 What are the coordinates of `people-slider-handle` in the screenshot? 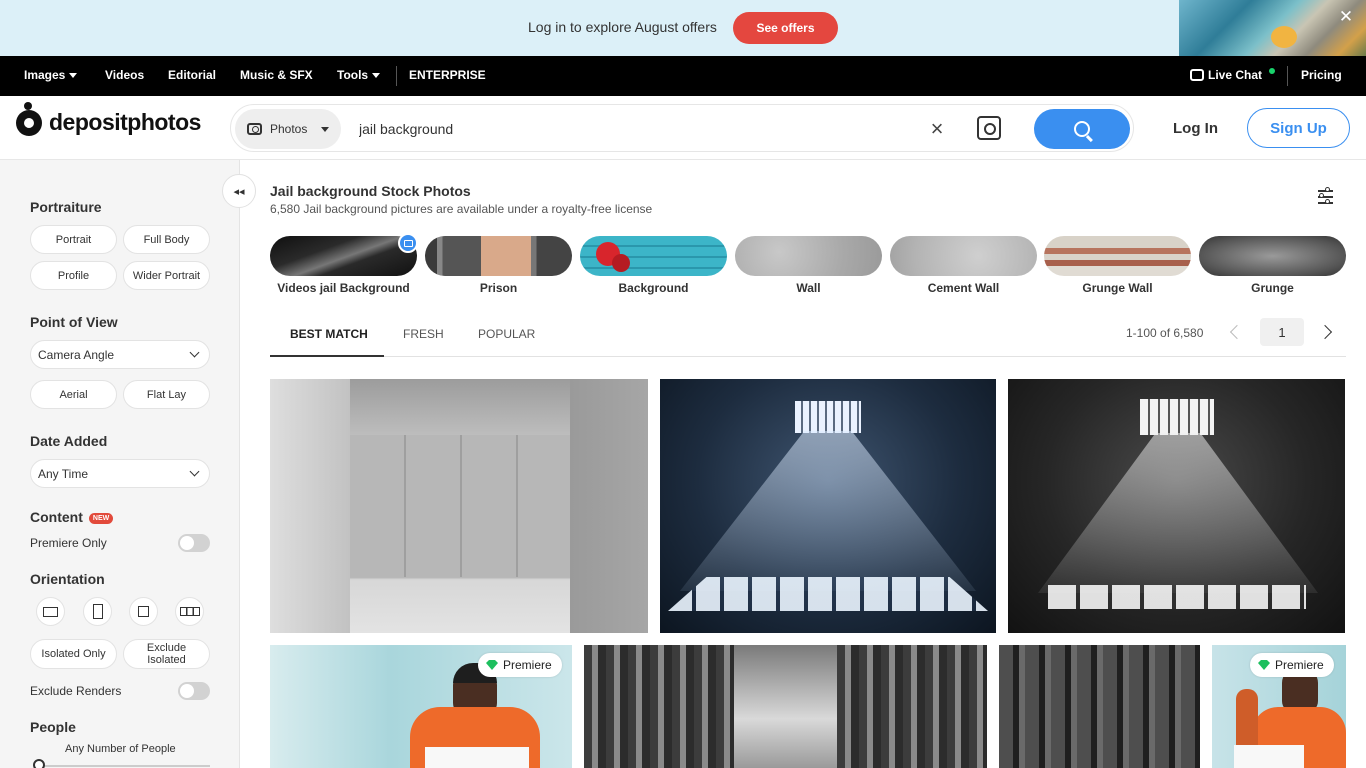 It's located at (39, 763).